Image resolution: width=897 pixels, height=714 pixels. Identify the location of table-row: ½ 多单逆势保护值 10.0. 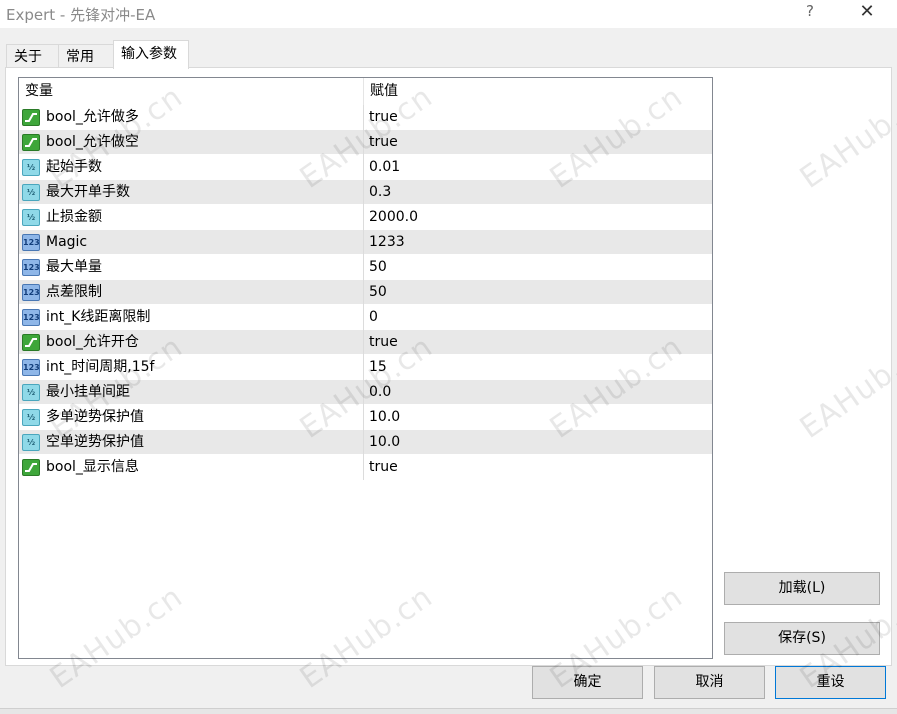
(365, 417).